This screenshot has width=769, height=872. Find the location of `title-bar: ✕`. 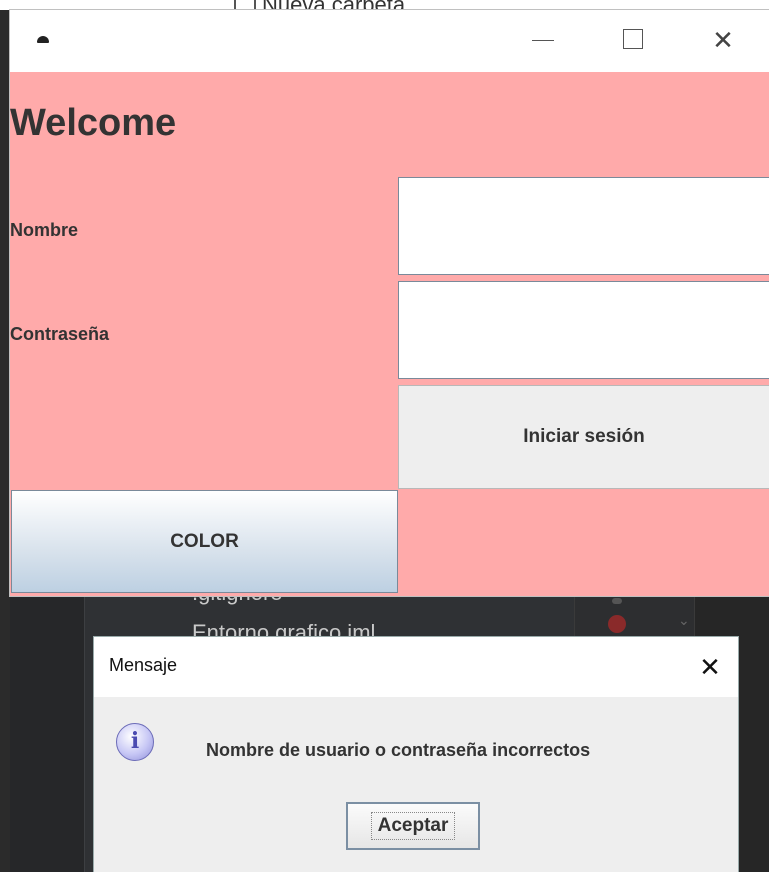

title-bar: ✕ is located at coordinates (389, 41).